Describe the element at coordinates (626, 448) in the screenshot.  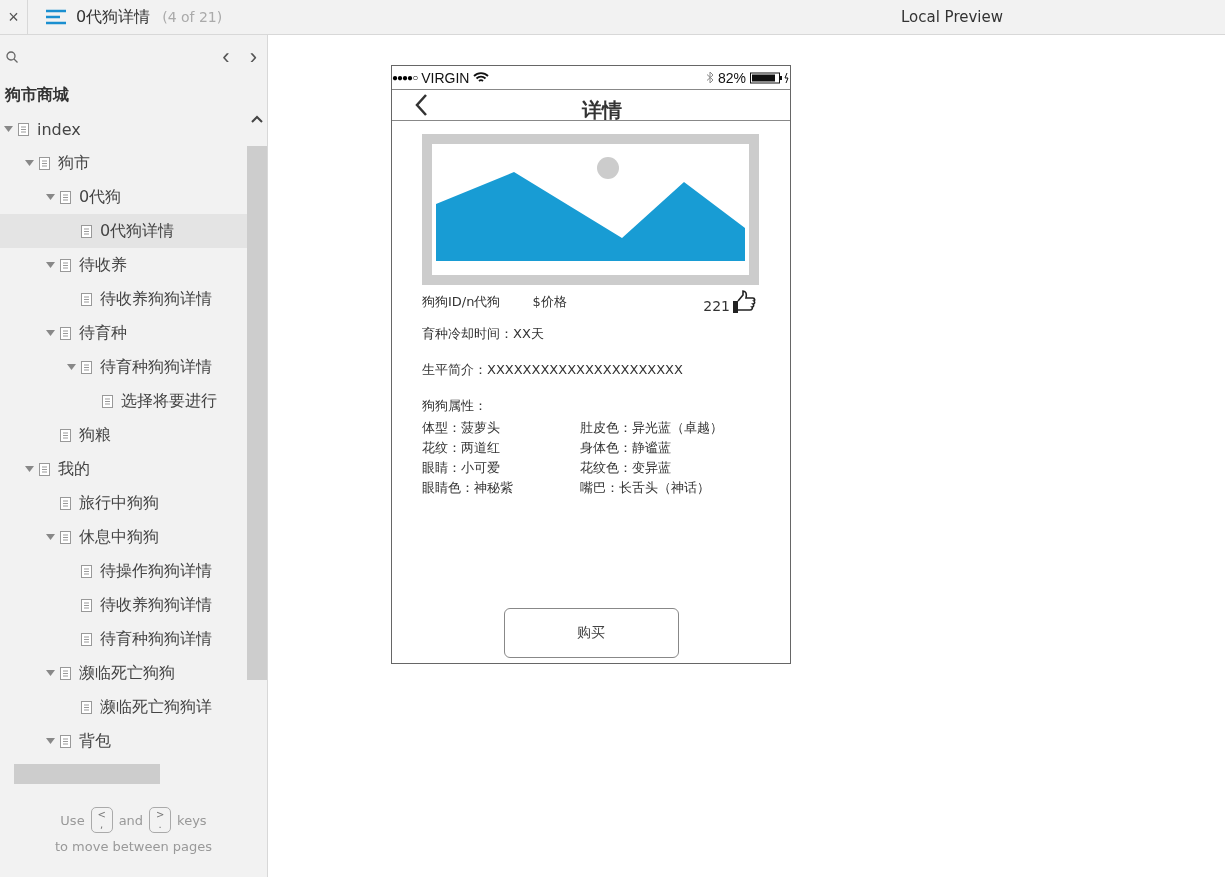
I see `attribute-text: 身体色：静谧蓝` at that location.